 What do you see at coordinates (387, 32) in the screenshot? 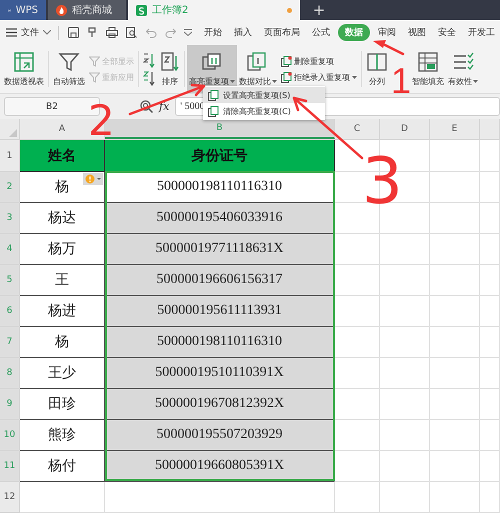
I see `menu-tab: 审阅` at bounding box center [387, 32].